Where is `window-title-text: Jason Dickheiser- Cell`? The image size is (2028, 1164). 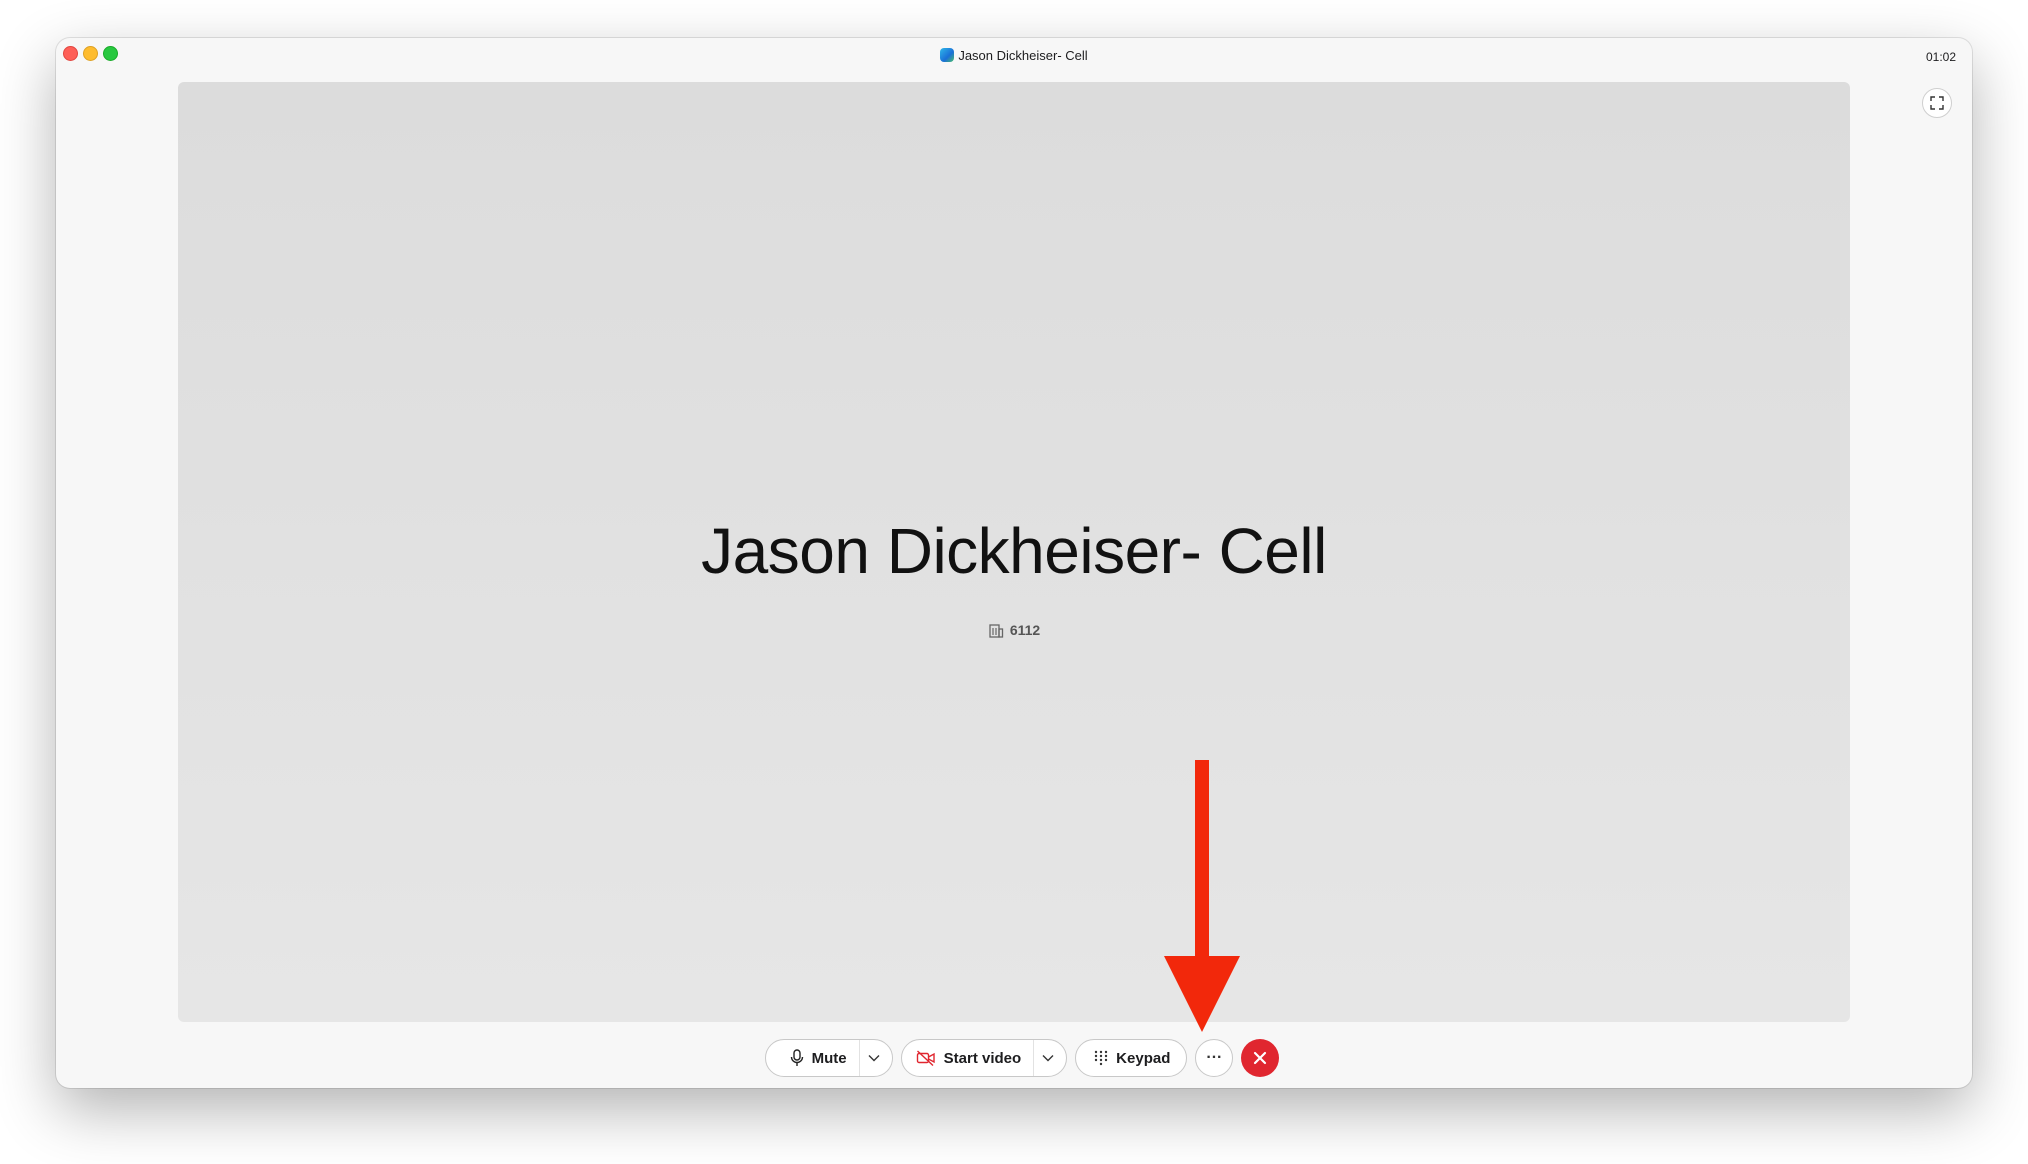
window-title-text: Jason Dickheiser- Cell is located at coordinates (1023, 55).